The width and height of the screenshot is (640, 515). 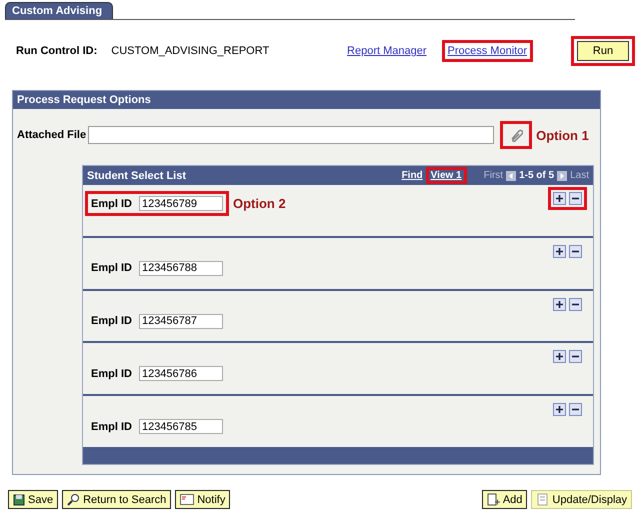 What do you see at coordinates (306, 100) in the screenshot?
I see `panel-title: Process Request Options` at bounding box center [306, 100].